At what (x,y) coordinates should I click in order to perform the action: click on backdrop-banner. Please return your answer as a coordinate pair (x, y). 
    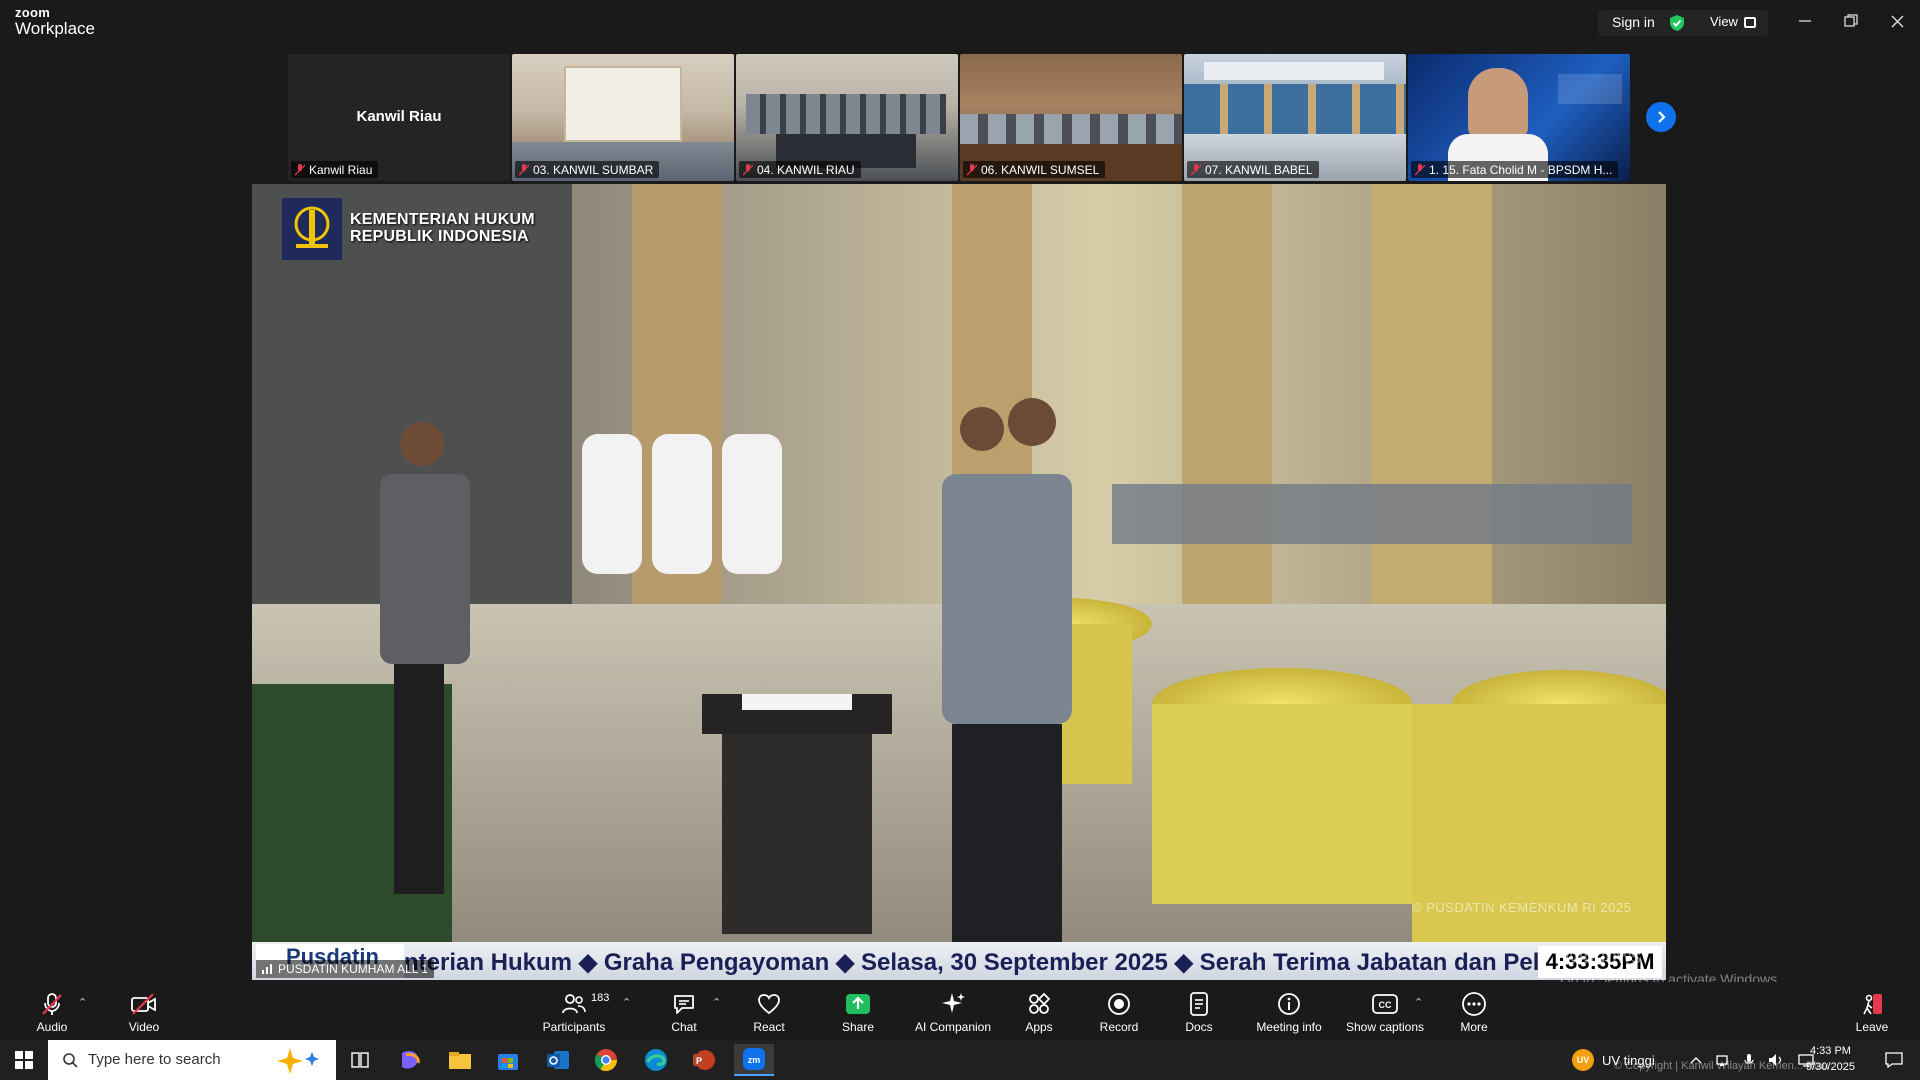
    Looking at the image, I should click on (623, 104).